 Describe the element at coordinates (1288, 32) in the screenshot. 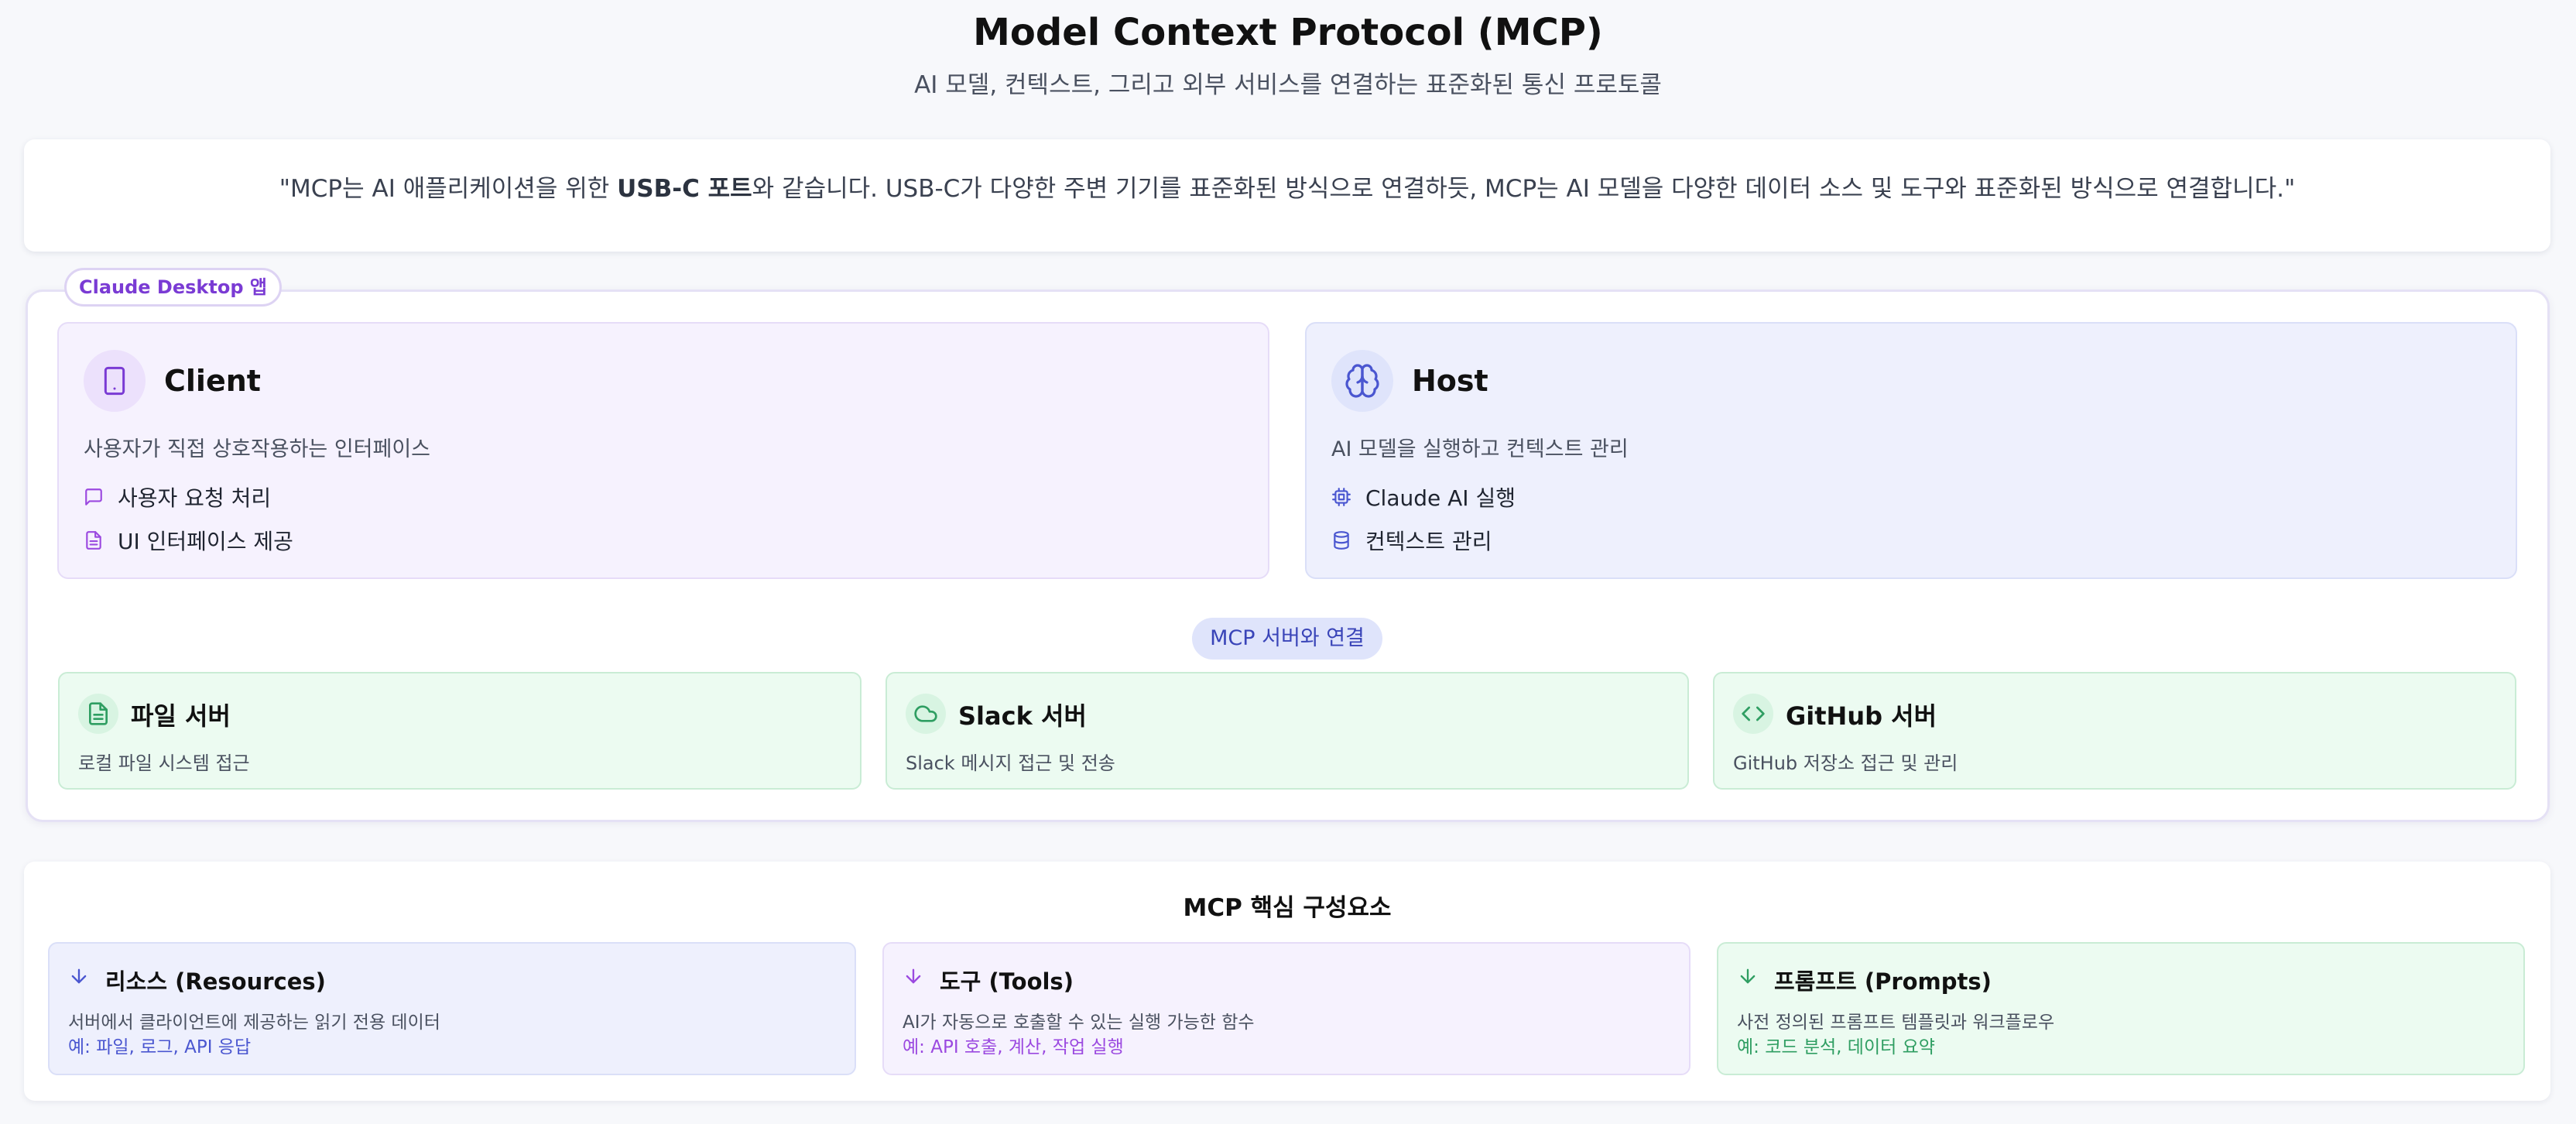

I see `page-title: Model Context Protocol (MCP)` at that location.